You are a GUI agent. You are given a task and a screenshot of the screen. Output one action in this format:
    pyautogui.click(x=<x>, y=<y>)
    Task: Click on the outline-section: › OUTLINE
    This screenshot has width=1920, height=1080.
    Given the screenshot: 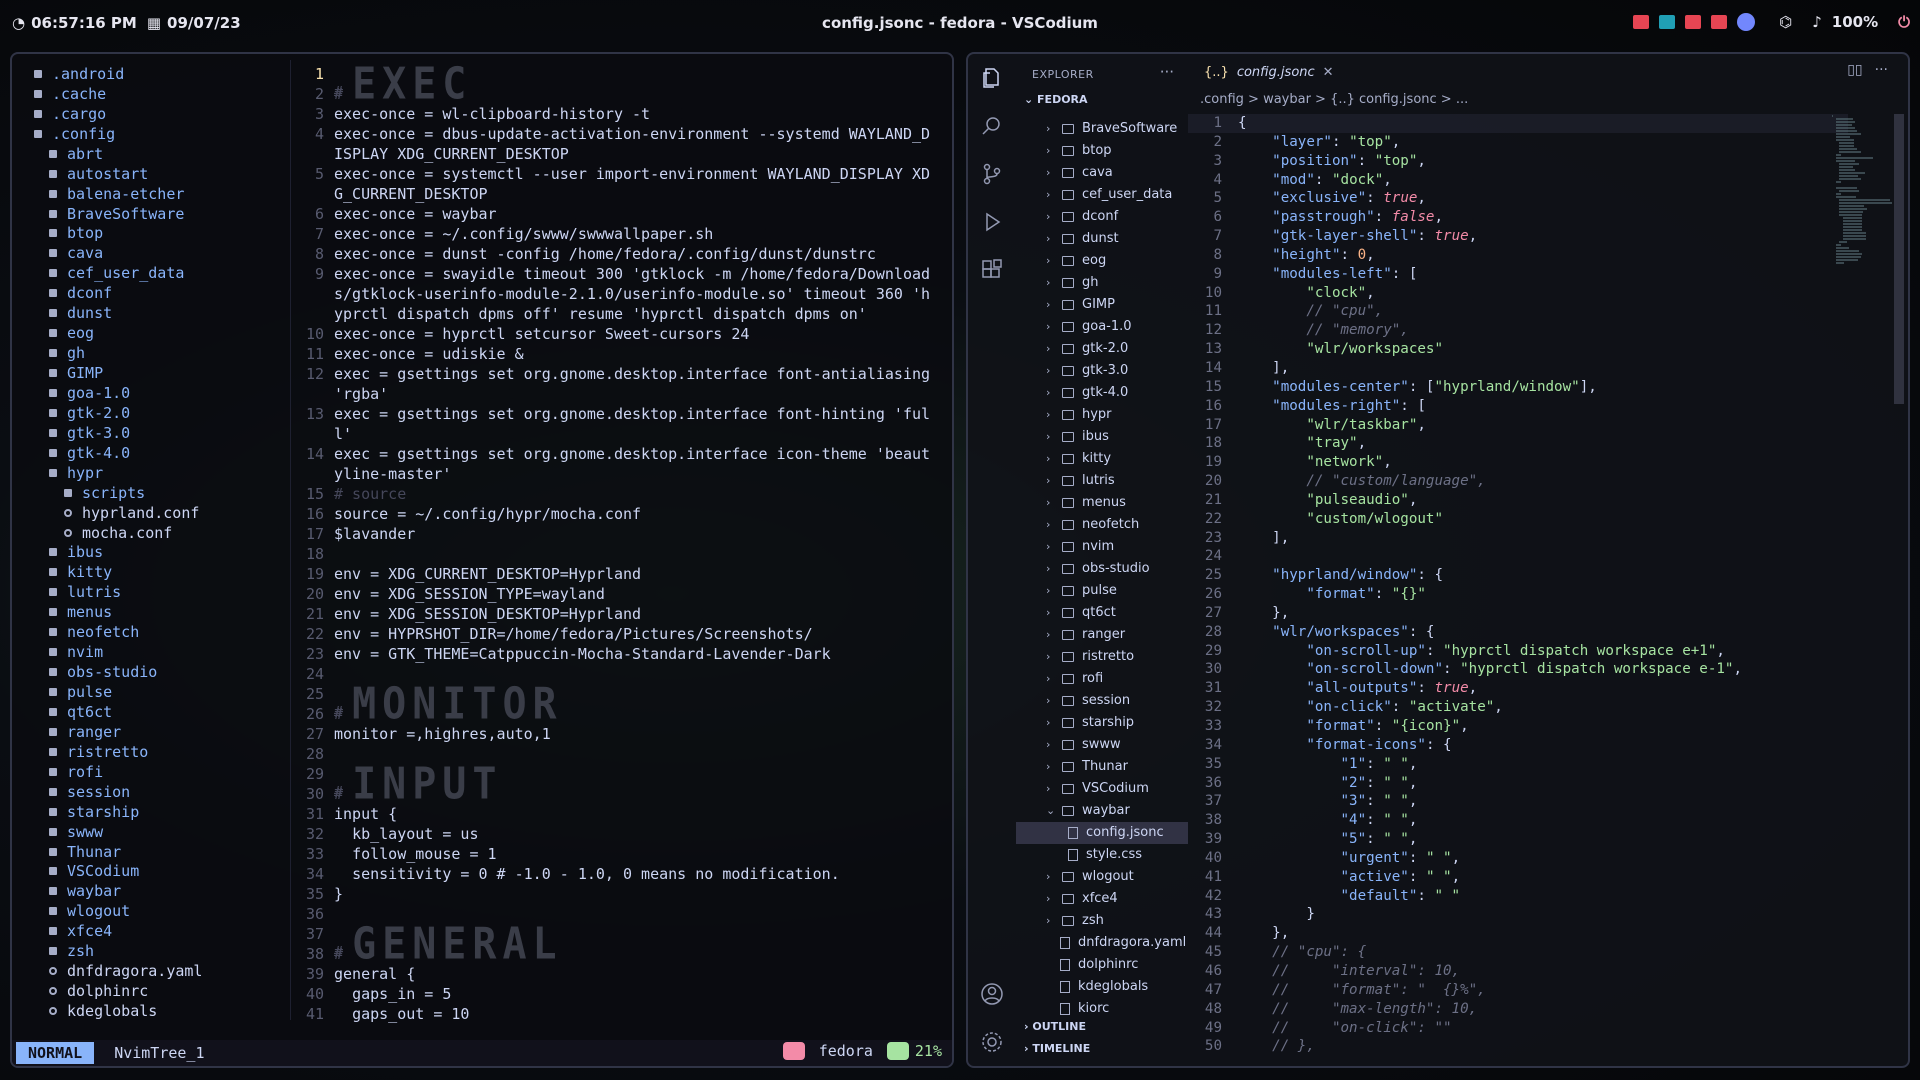 What is the action you would take?
    pyautogui.click(x=1057, y=1027)
    